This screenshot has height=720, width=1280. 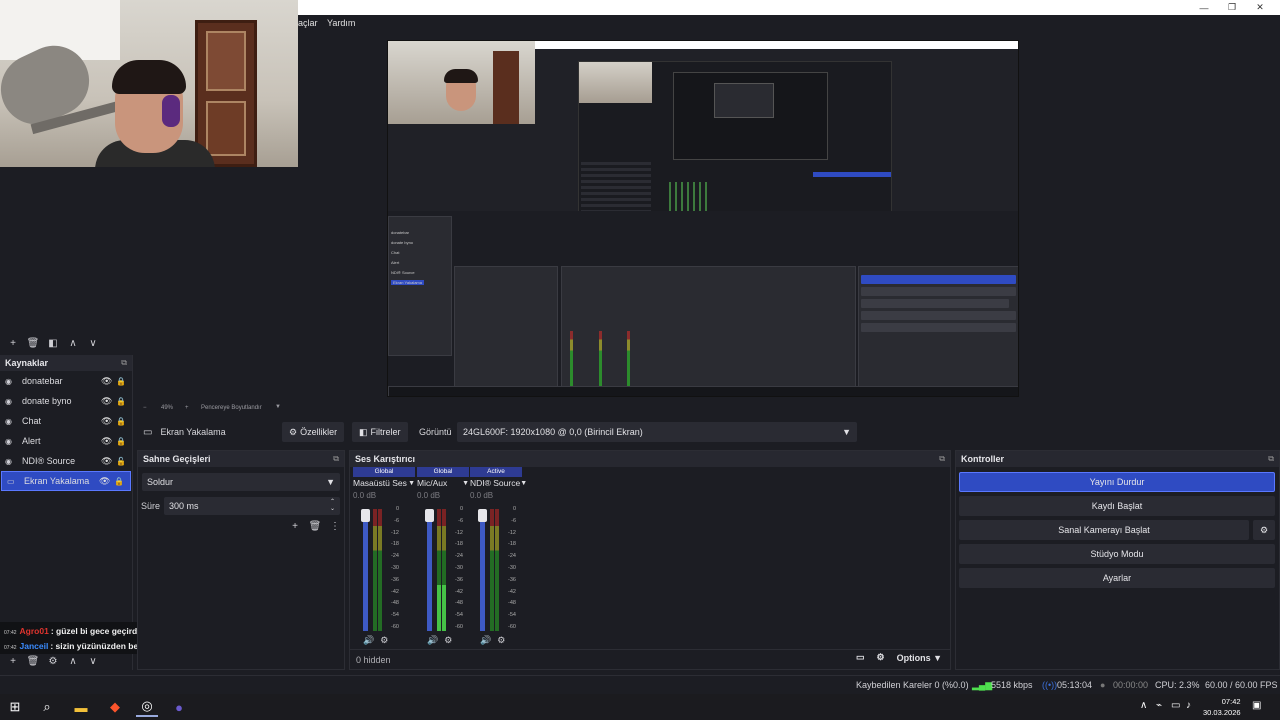 I want to click on transition-select: Soldur ▼, so click(x=241, y=482).